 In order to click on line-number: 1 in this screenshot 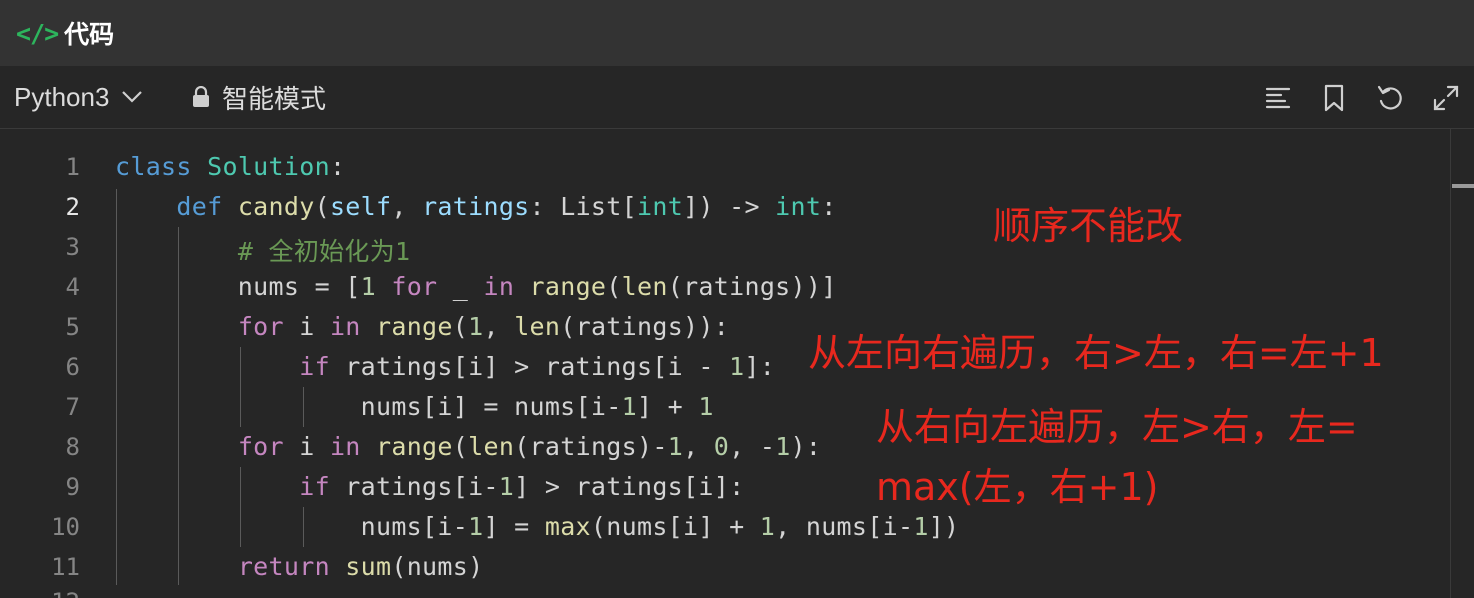, I will do `click(72, 167)`.